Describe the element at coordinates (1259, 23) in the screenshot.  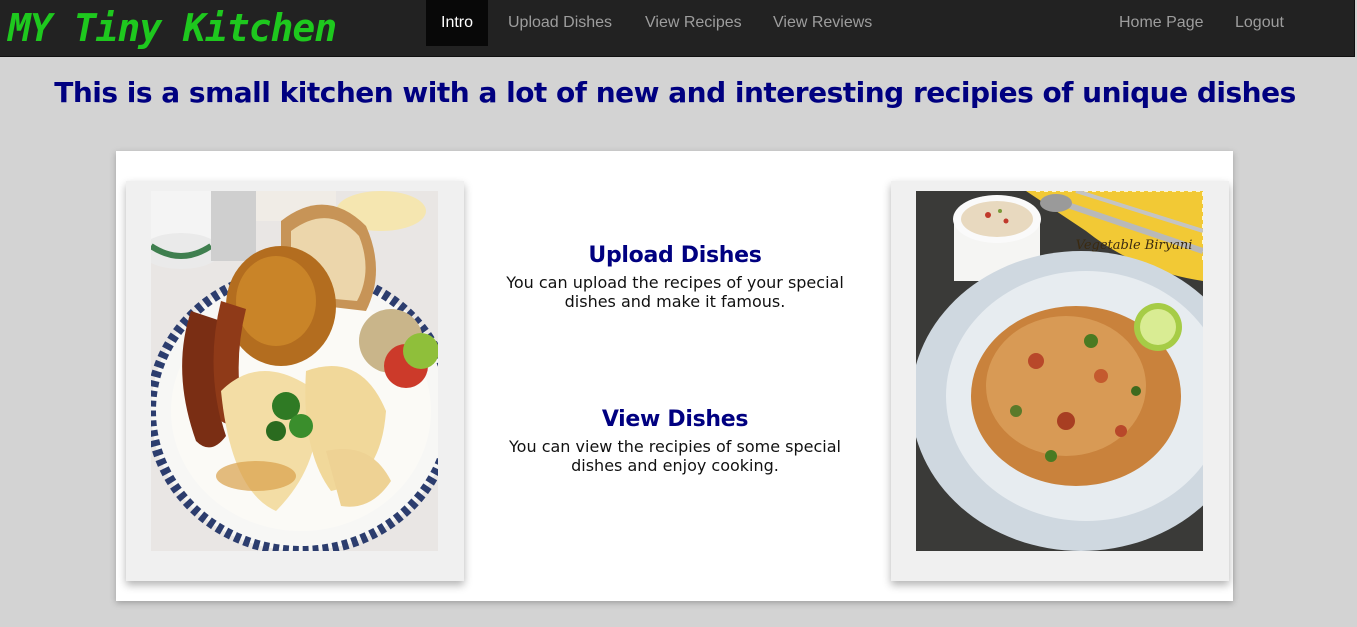
I see `nav-item-logout: Logout` at that location.